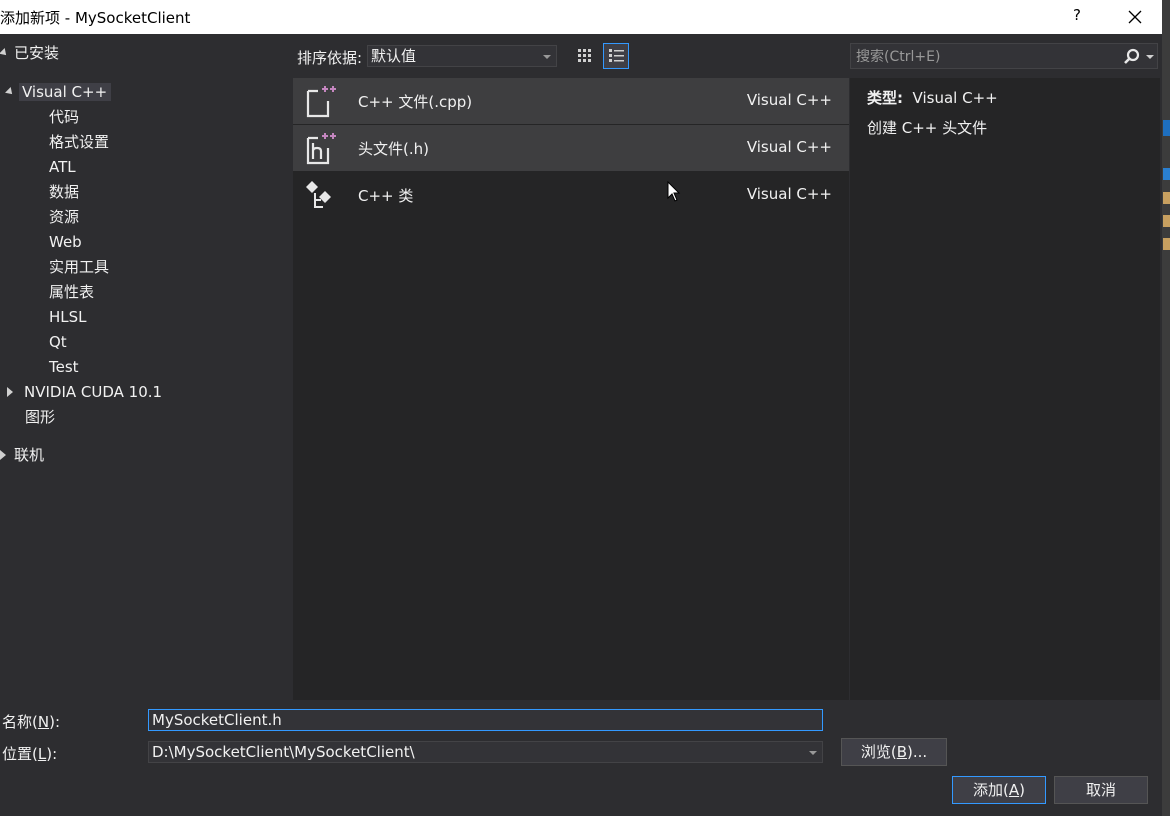 The width and height of the screenshot is (1170, 816). Describe the element at coordinates (330, 58) in the screenshot. I see `sort-label: 排序依据:` at that location.